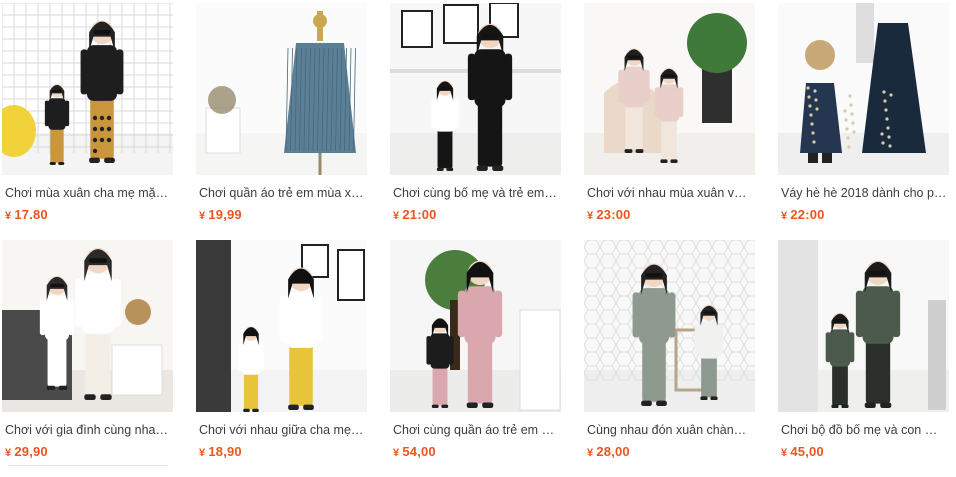 The height and width of the screenshot is (477, 956). Describe the element at coordinates (475, 215) in the screenshot. I see `product-price: ¥21:00` at that location.